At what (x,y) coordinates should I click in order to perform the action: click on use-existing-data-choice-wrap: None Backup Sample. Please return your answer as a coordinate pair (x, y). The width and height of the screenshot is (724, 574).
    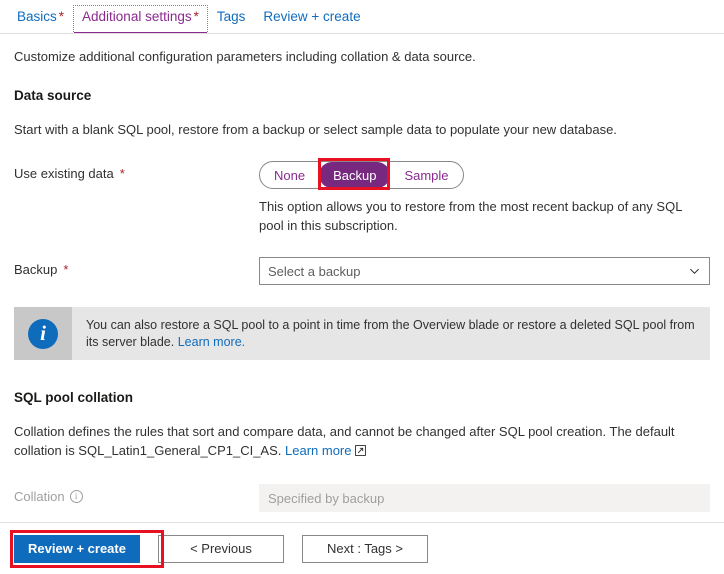
    Looking at the image, I should click on (361, 174).